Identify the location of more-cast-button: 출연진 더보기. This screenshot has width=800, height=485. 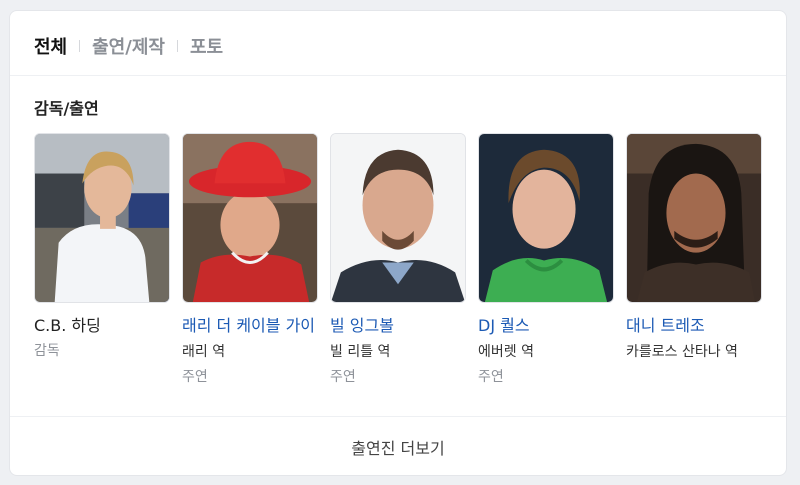
(398, 446).